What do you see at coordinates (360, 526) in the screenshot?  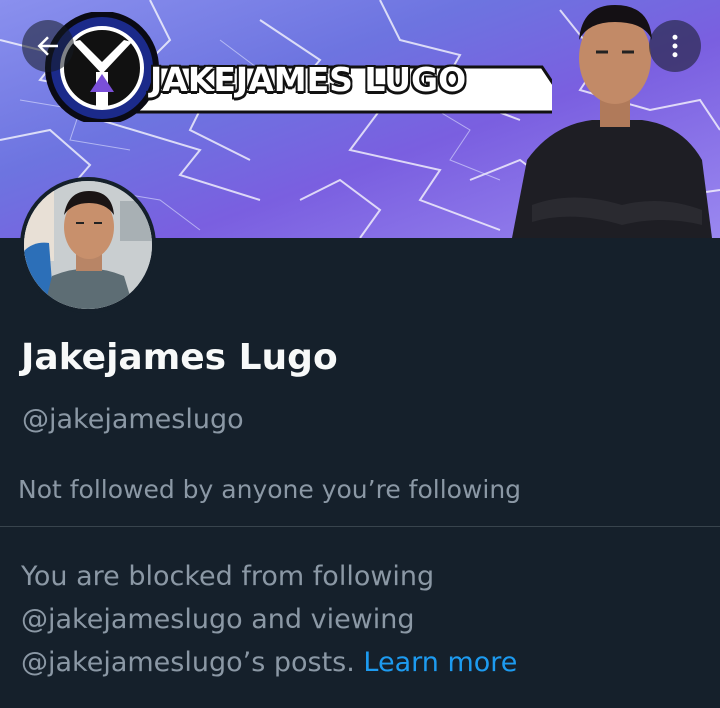 I see `divider` at bounding box center [360, 526].